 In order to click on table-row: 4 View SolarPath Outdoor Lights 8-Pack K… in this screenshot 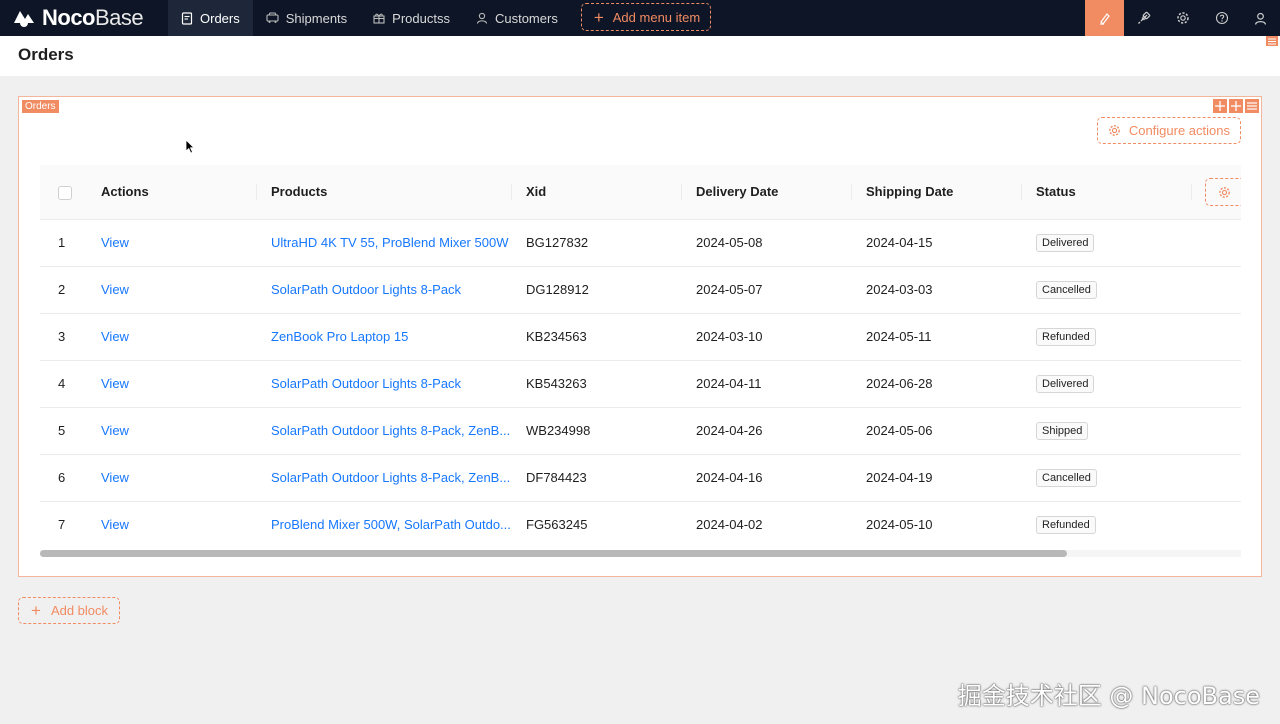, I will do `click(640, 383)`.